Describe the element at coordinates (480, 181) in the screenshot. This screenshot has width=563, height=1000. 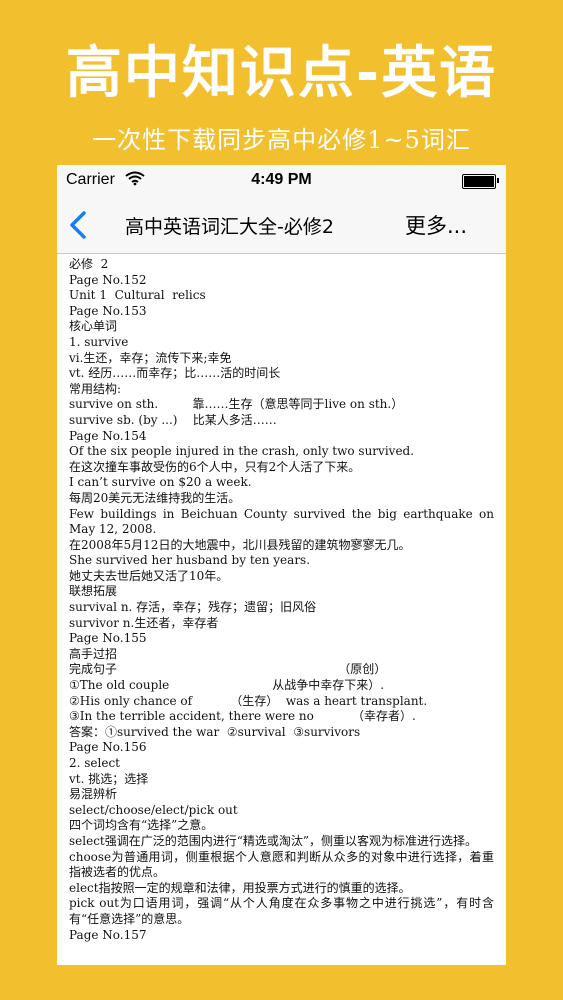
I see `battery-icon` at that location.